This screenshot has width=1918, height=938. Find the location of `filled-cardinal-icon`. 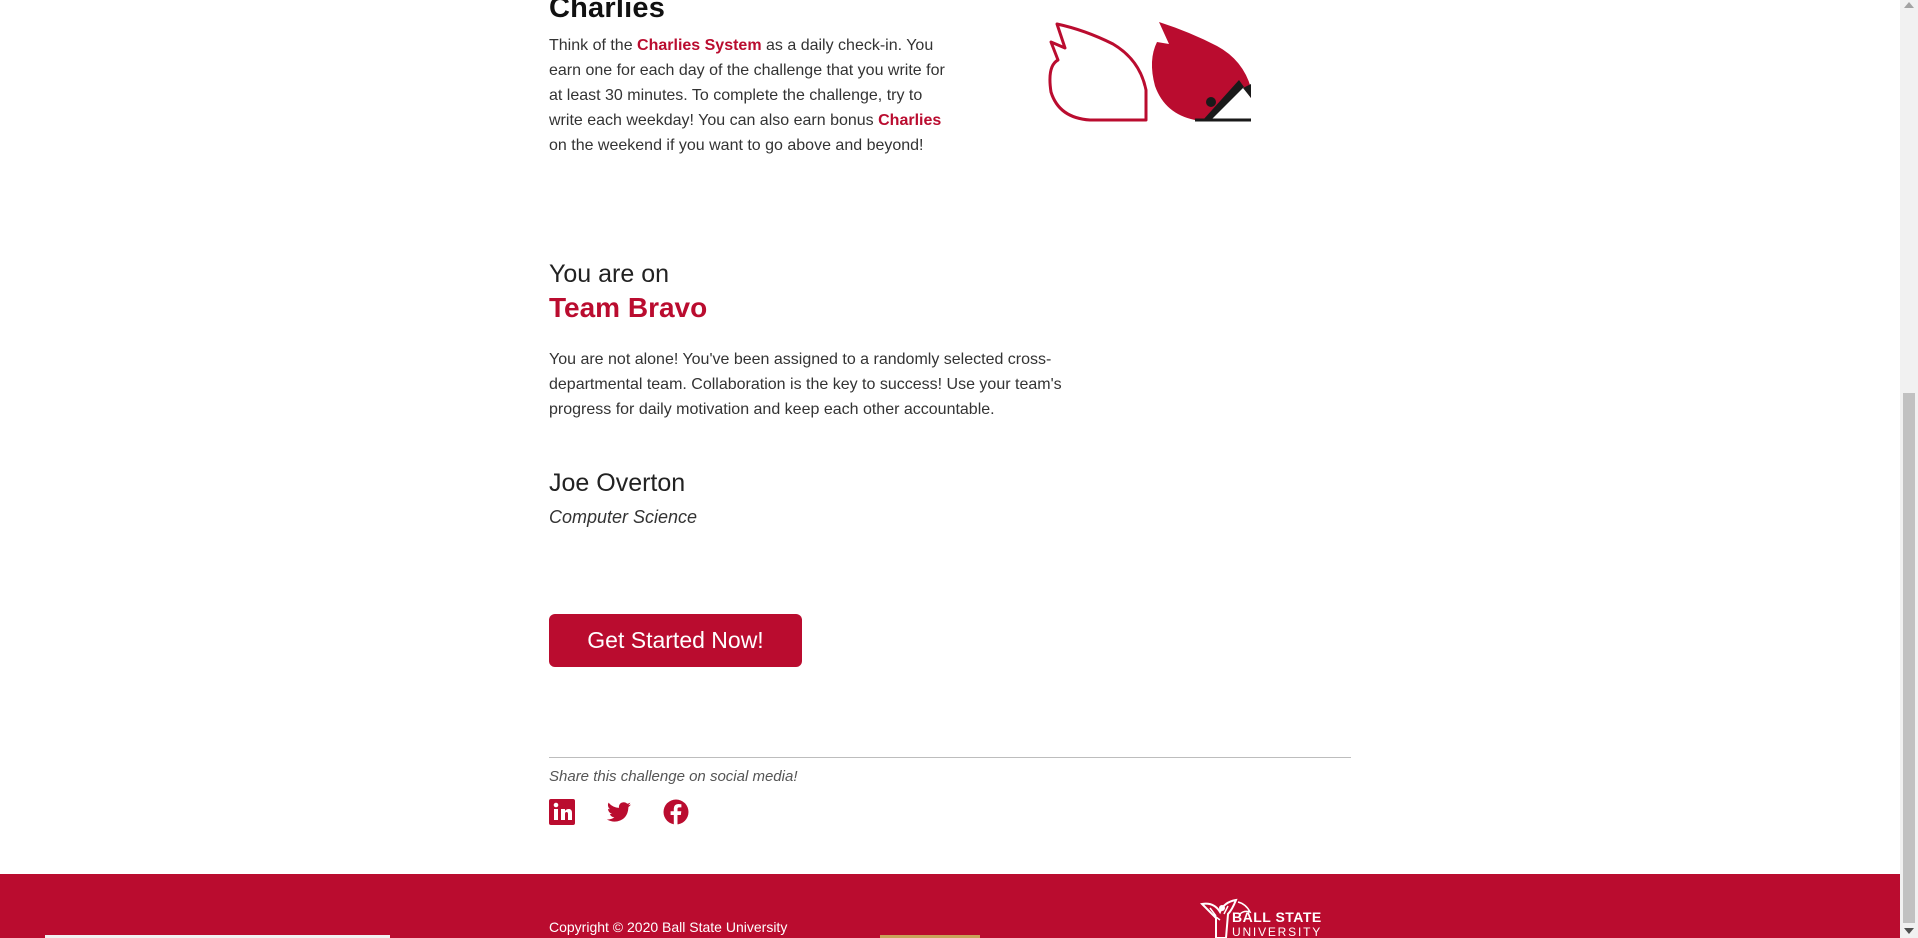

filled-cardinal-icon is located at coordinates (1201, 72).